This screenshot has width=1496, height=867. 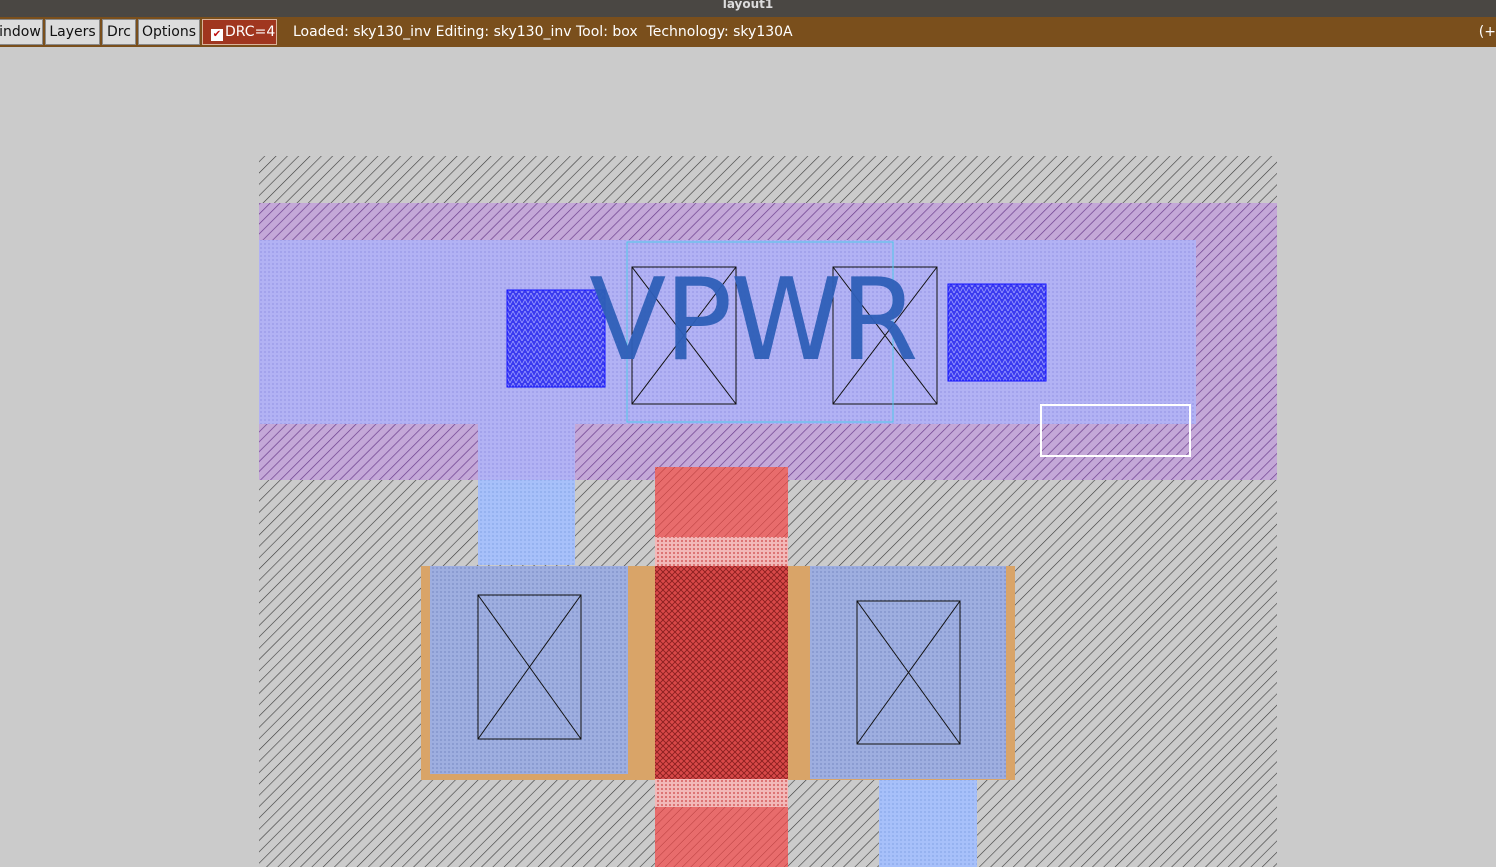 I want to click on poly-dots-bottom, so click(x=721, y=793).